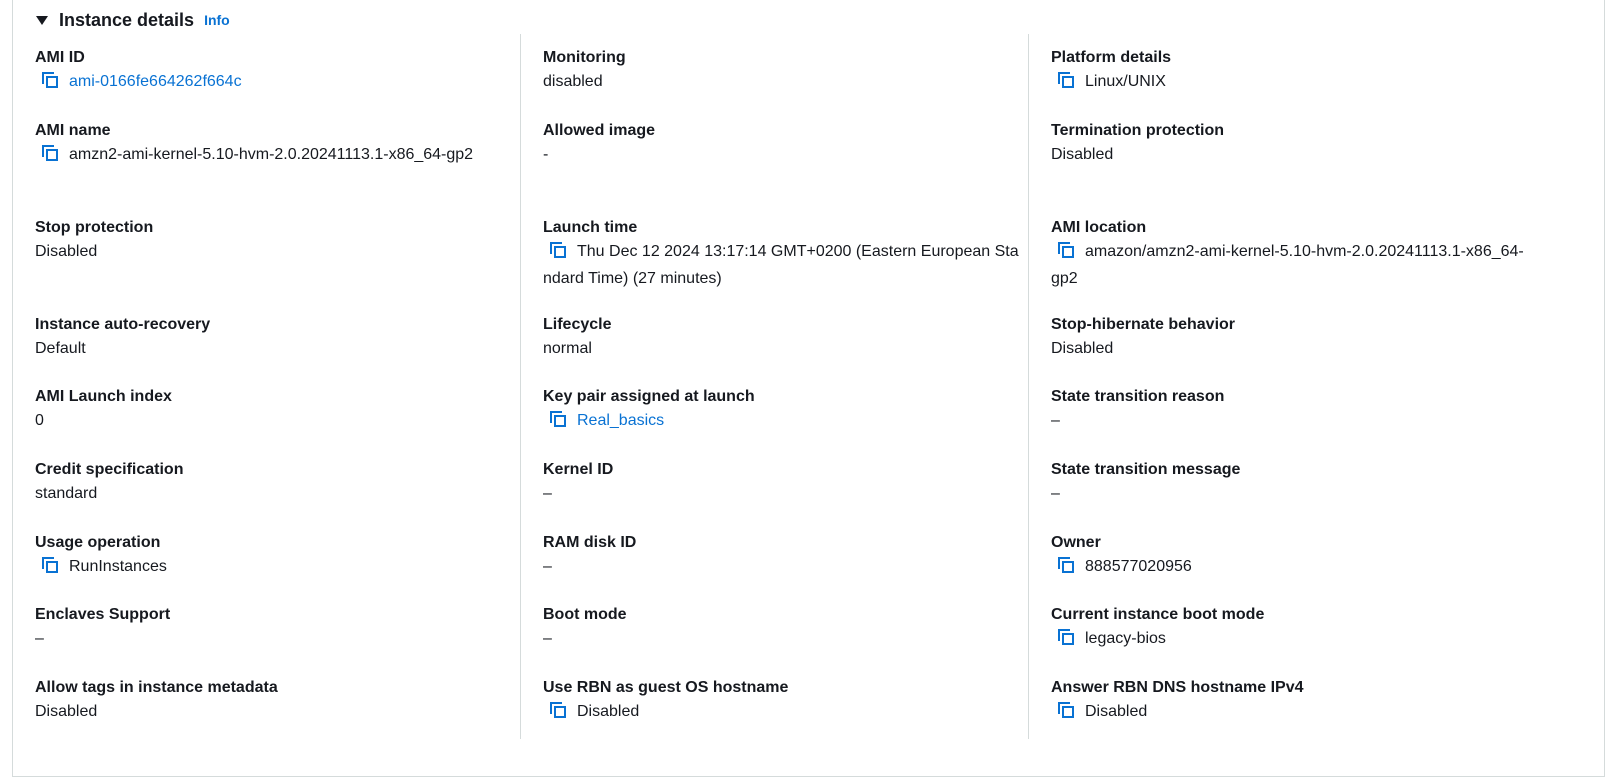  Describe the element at coordinates (109, 469) in the screenshot. I see `detail-label: Credit specification` at that location.